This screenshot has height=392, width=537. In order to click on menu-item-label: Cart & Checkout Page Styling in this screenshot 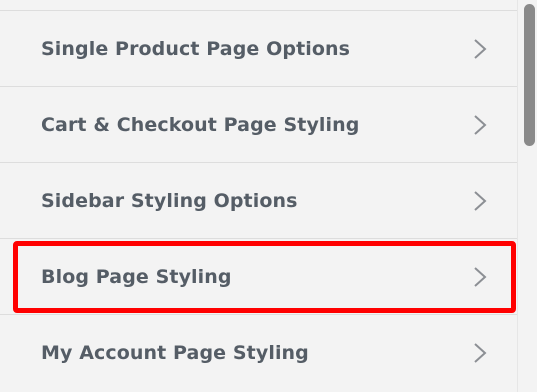, I will do `click(200, 124)`.